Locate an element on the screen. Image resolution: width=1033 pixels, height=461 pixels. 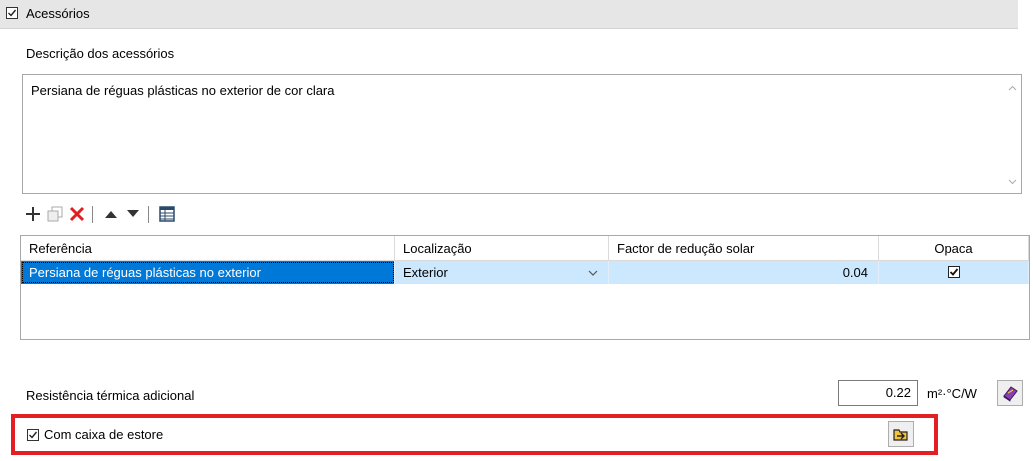
description-label: Descrição dos acessórios is located at coordinates (100, 53).